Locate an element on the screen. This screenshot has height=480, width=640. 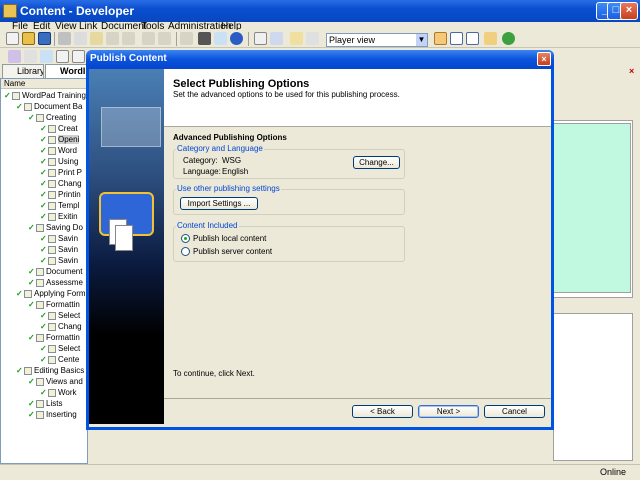
tree-tool-4-icon is located at coordinates (62, 56).